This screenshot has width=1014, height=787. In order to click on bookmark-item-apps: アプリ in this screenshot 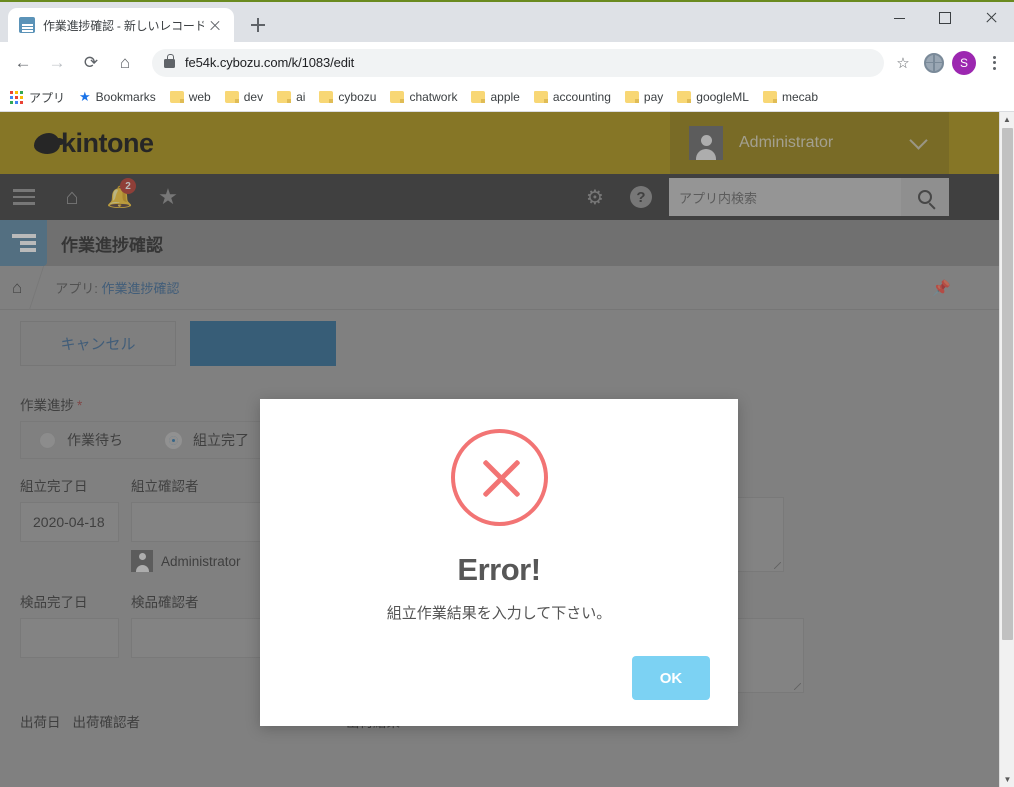, I will do `click(37, 97)`.